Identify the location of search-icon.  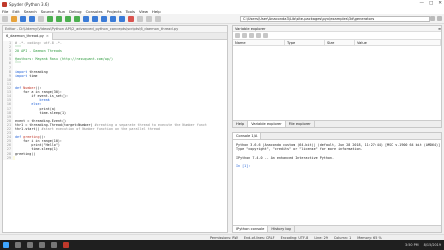
(18, 245).